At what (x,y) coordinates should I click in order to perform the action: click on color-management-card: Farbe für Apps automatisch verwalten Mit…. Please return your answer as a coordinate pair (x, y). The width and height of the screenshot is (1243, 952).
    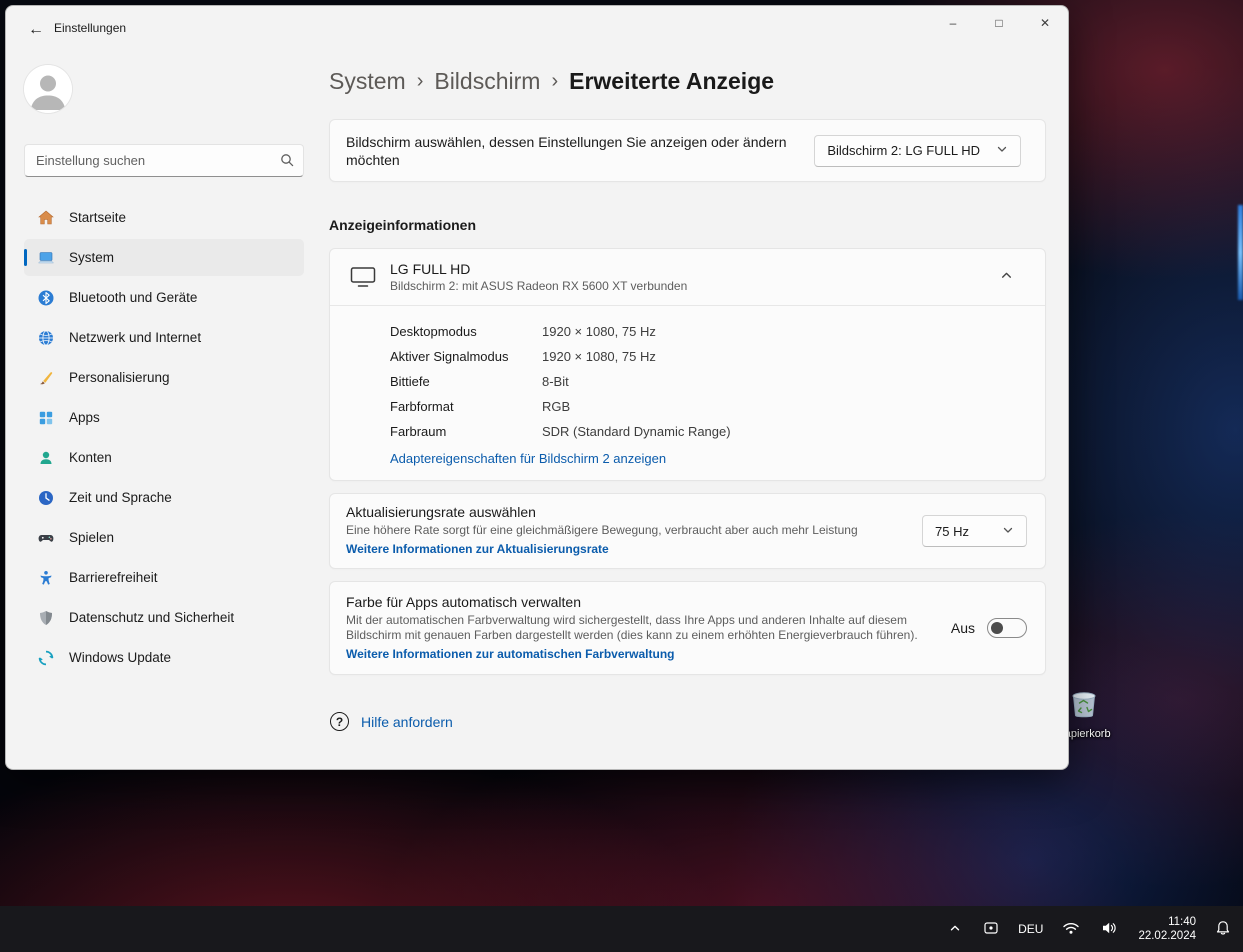
    Looking at the image, I should click on (687, 628).